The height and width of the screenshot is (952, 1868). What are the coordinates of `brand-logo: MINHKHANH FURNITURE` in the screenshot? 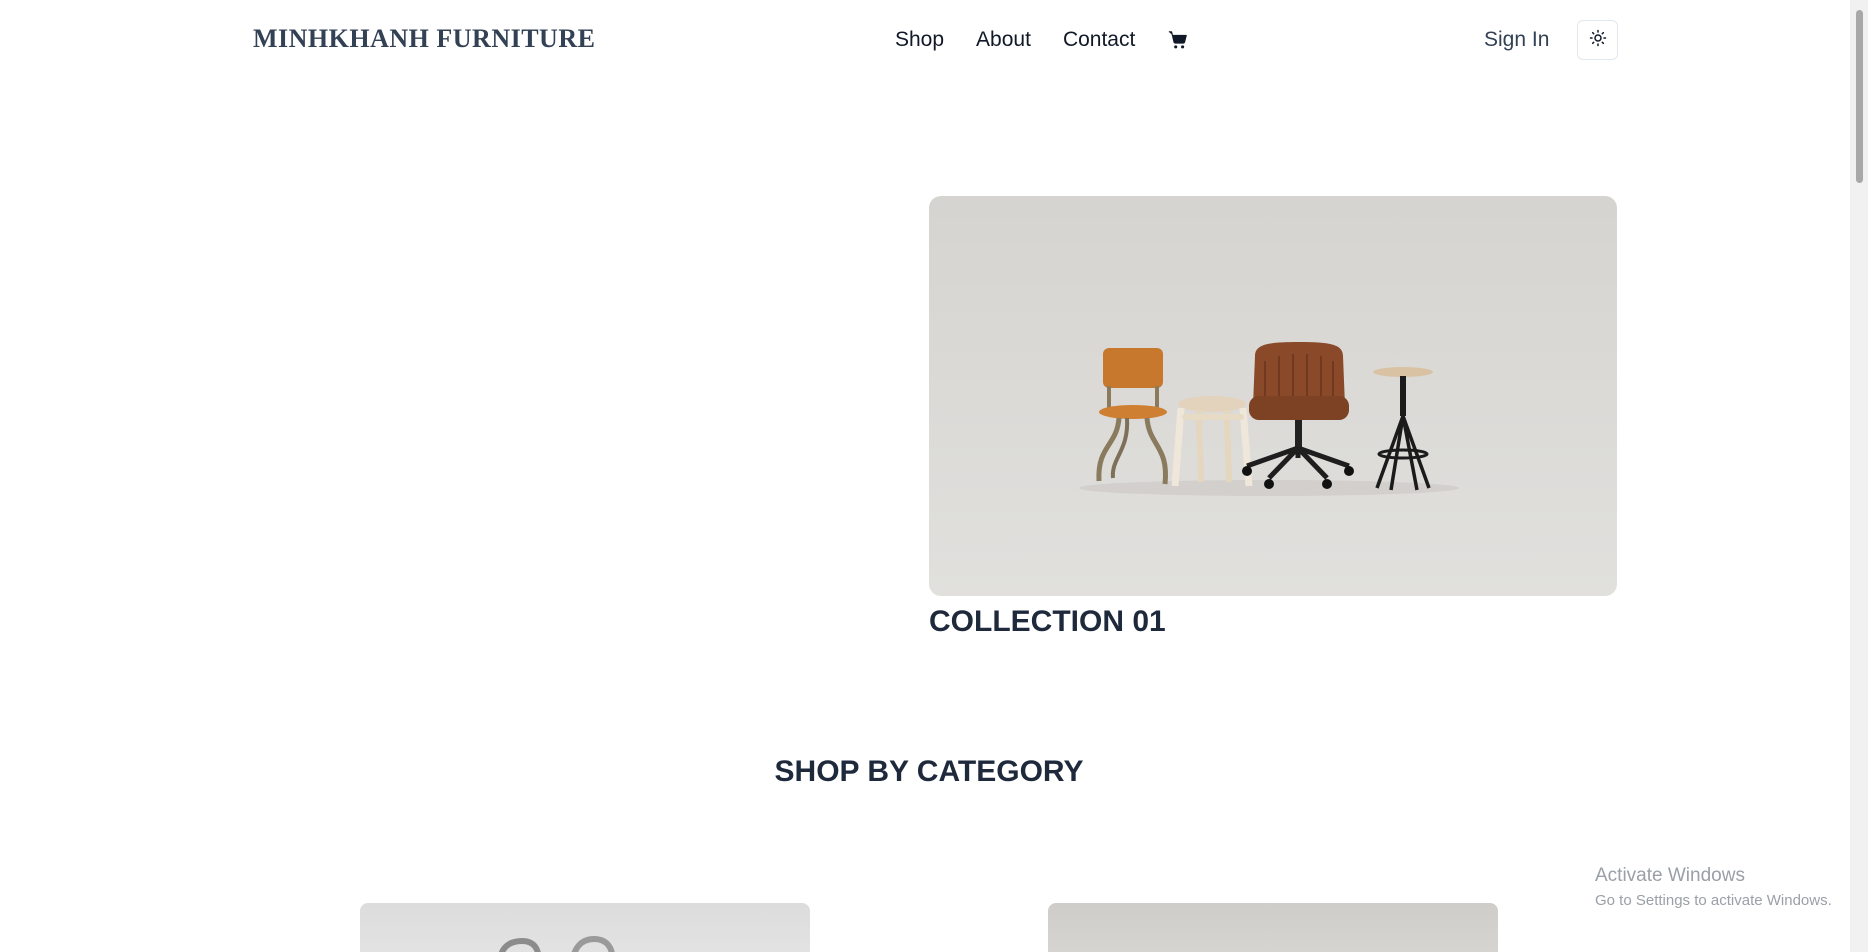 It's located at (424, 39).